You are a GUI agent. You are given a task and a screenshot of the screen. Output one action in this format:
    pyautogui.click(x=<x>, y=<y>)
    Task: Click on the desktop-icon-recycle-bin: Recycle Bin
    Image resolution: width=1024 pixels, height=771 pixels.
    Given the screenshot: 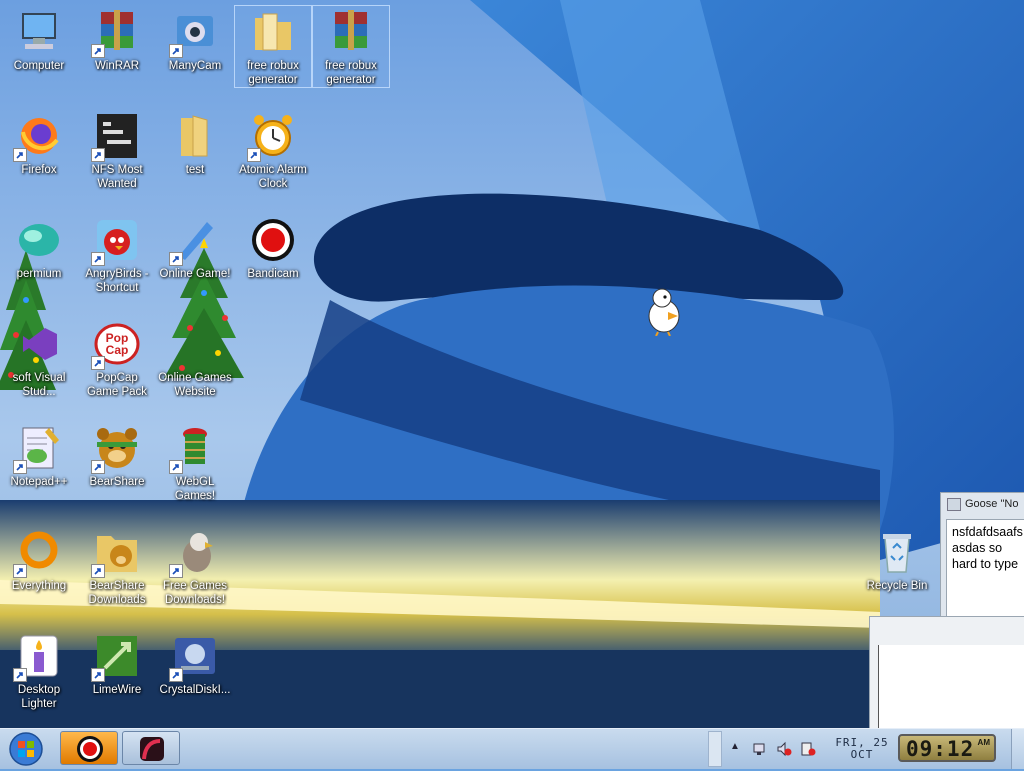 What is the action you would take?
    pyautogui.click(x=897, y=559)
    